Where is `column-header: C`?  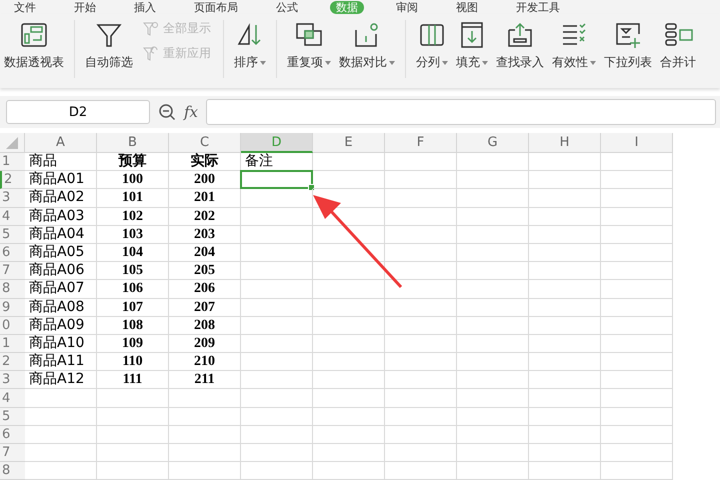
column-header: C is located at coordinates (205, 143).